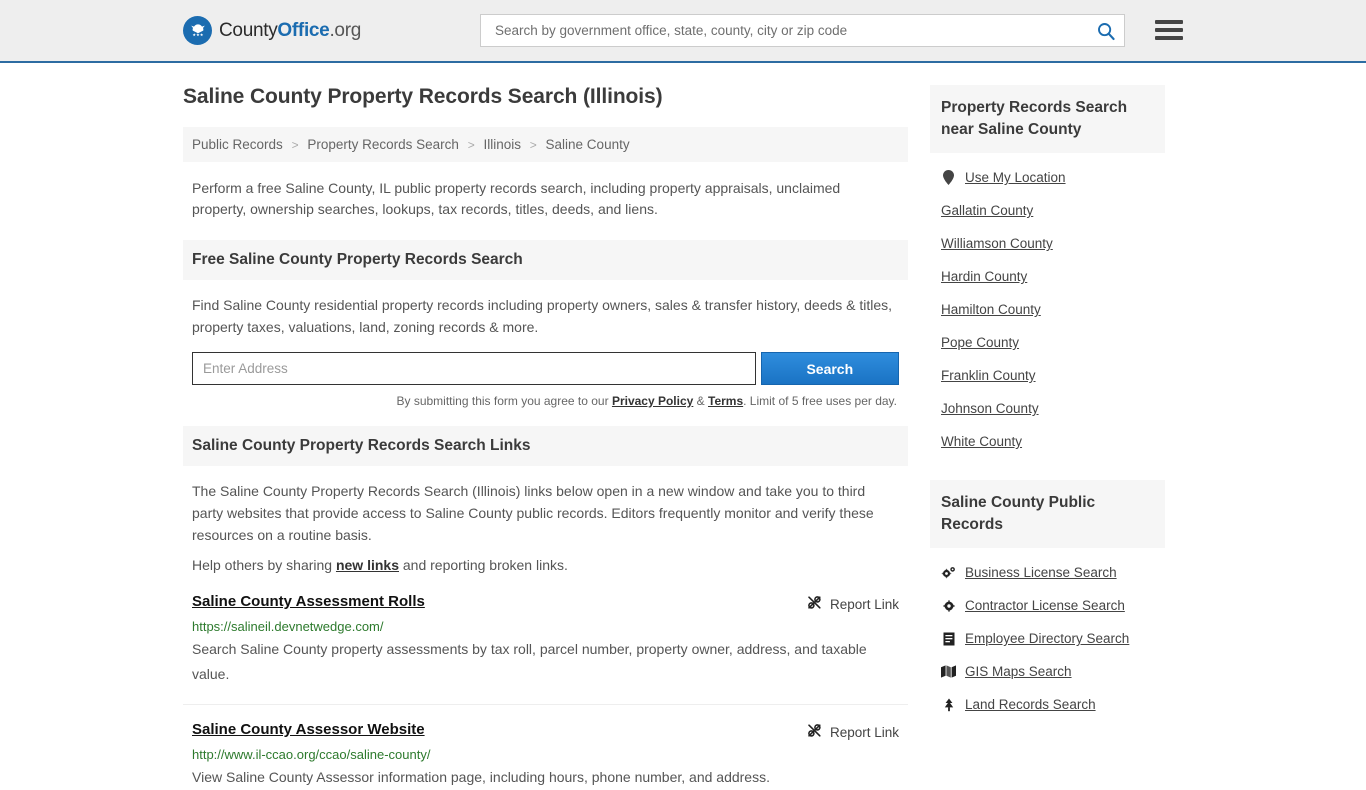 Image resolution: width=1366 pixels, height=790 pixels. I want to click on new-links-link: new links, so click(367, 565).